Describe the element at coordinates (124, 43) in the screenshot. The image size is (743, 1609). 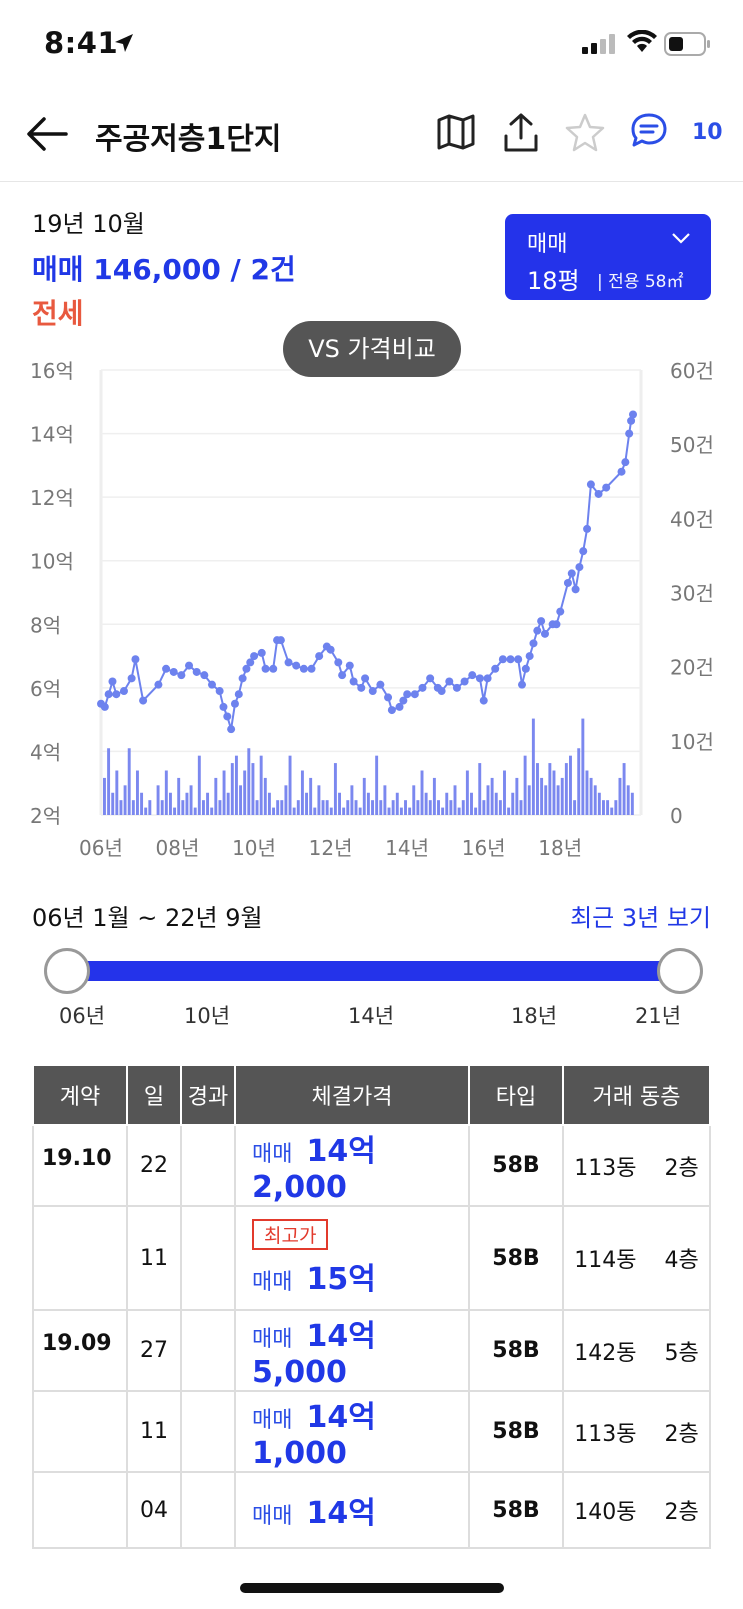
I see `location-arrow-icon` at that location.